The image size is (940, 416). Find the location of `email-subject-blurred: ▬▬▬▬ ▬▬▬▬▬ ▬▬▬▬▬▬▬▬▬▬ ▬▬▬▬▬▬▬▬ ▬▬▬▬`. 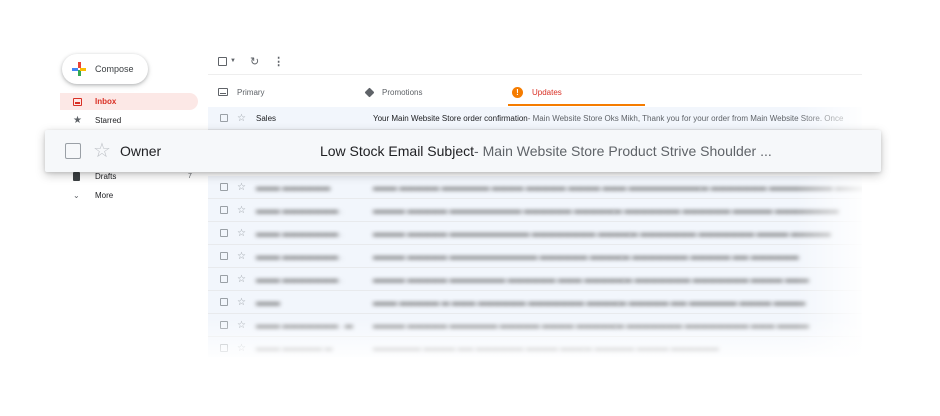

email-subject-blurred: ▬▬▬▬ ▬▬▬▬▬ ▬▬▬▬▬▬▬▬▬▬ ▬▬▬▬▬▬▬▬ ▬▬▬▬ is located at coordinates (501, 233).